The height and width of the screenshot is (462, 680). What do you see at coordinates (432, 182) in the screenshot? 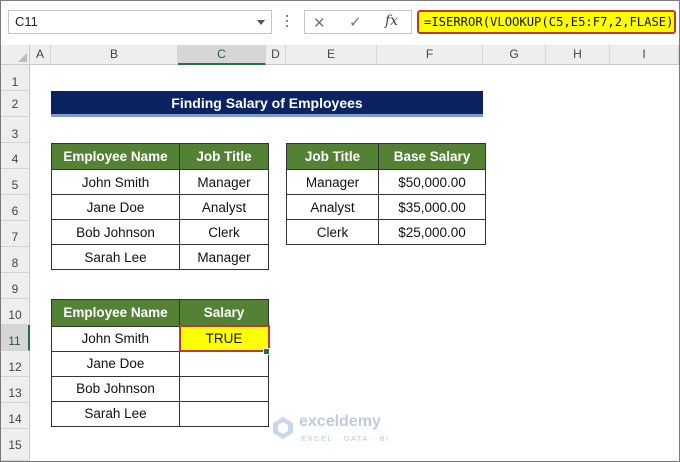
I see `base-salary-cell: $50,000.00` at bounding box center [432, 182].